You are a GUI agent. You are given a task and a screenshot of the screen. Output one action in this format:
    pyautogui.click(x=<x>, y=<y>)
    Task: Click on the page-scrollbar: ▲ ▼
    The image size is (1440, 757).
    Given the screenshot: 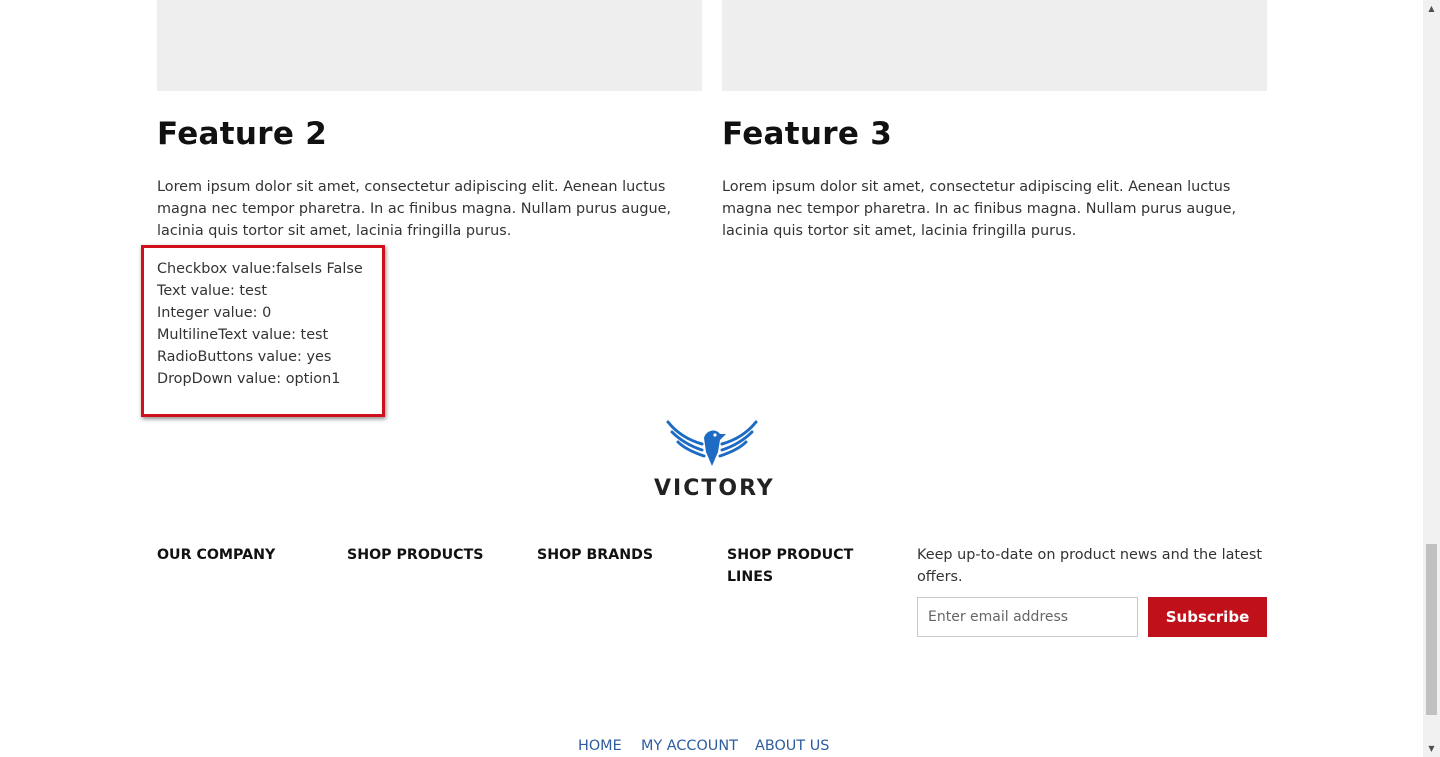 What is the action you would take?
    pyautogui.click(x=1431, y=378)
    